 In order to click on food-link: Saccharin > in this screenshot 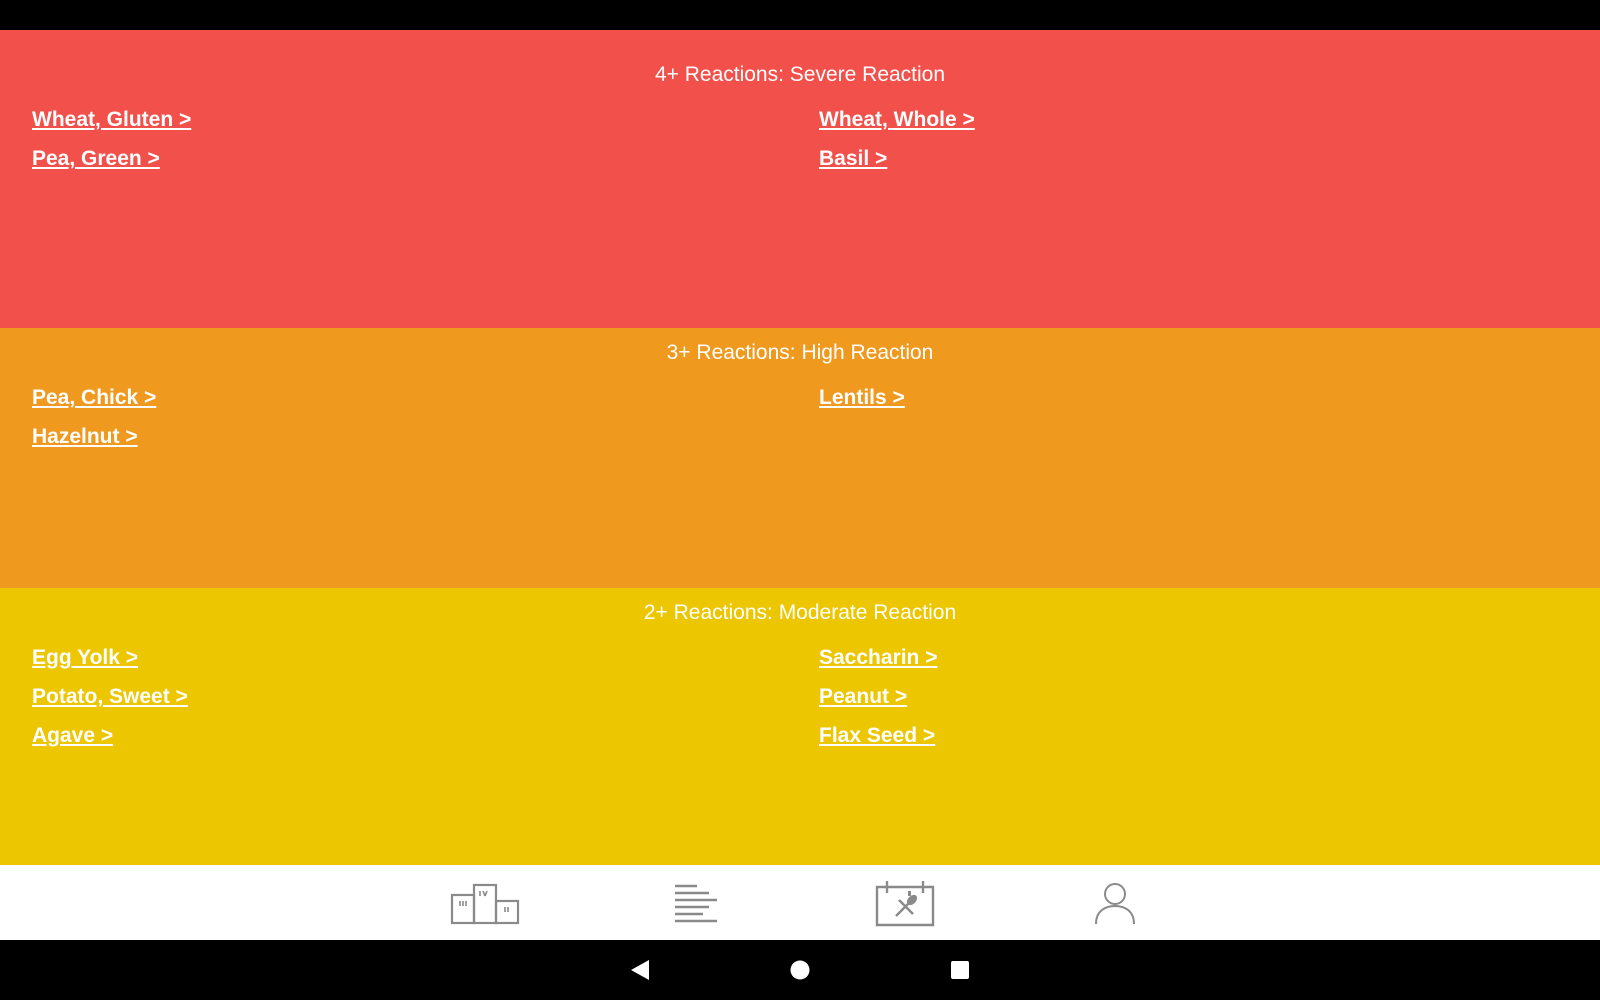, I will do `click(878, 657)`.